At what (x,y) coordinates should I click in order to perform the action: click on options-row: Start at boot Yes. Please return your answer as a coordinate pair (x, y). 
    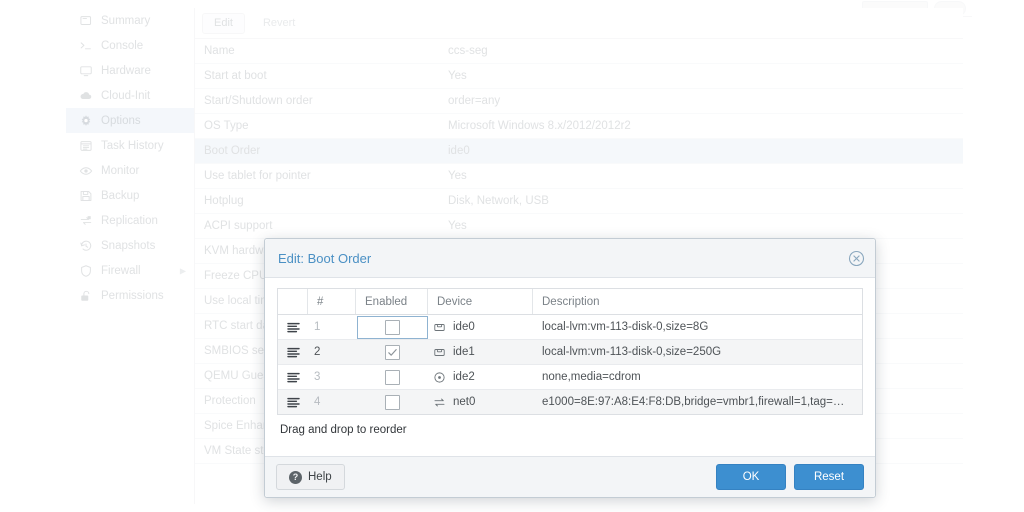
    Looking at the image, I should click on (579, 76).